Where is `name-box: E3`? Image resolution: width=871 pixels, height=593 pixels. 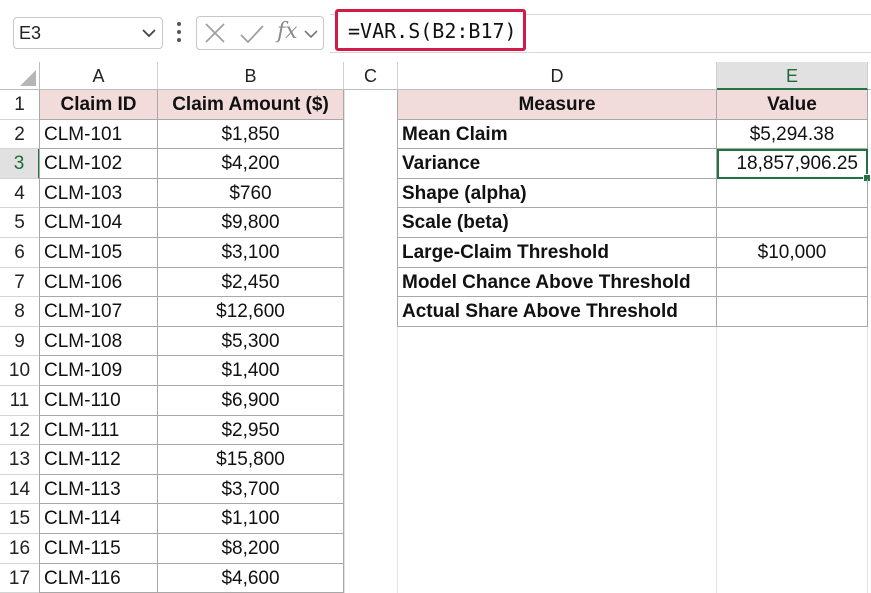 name-box: E3 is located at coordinates (88, 33).